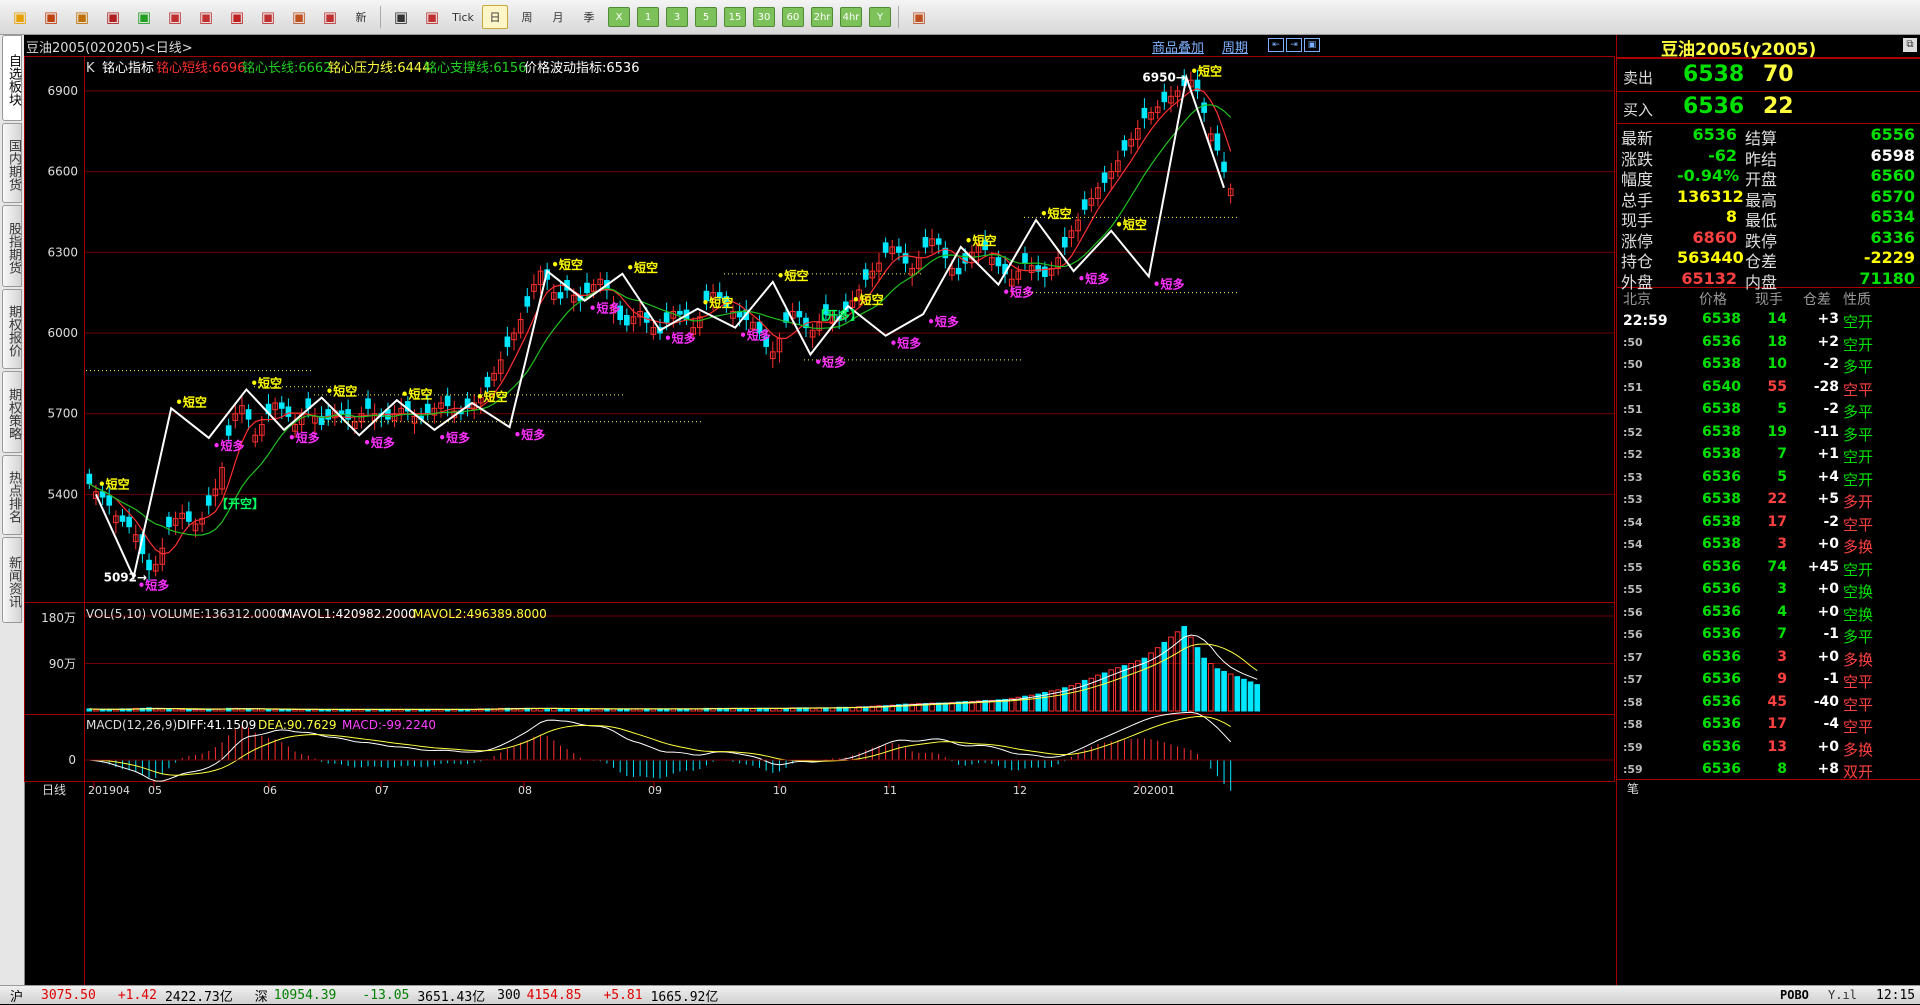 Image resolution: width=1920 pixels, height=1005 pixels. What do you see at coordinates (589, 17) in the screenshot?
I see `season-icon: 季` at bounding box center [589, 17].